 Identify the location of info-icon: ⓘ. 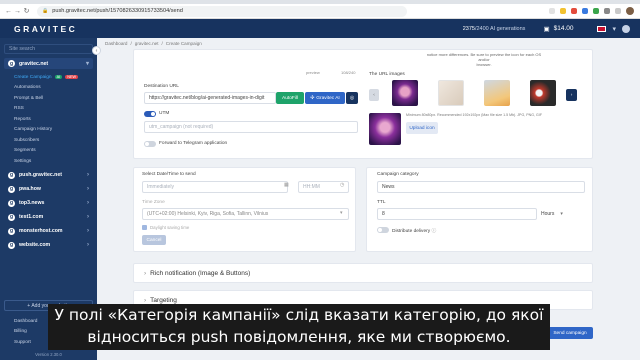
(433, 231).